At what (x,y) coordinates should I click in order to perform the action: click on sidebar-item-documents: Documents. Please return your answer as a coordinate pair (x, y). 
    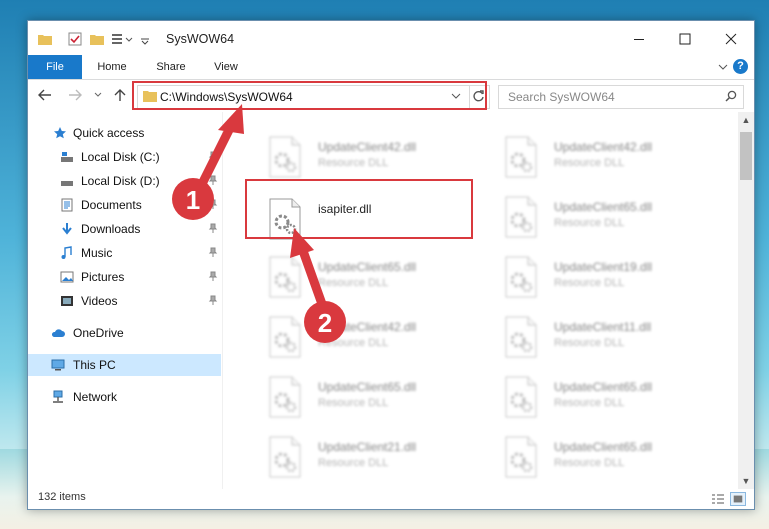
    Looking at the image, I should click on (125, 205).